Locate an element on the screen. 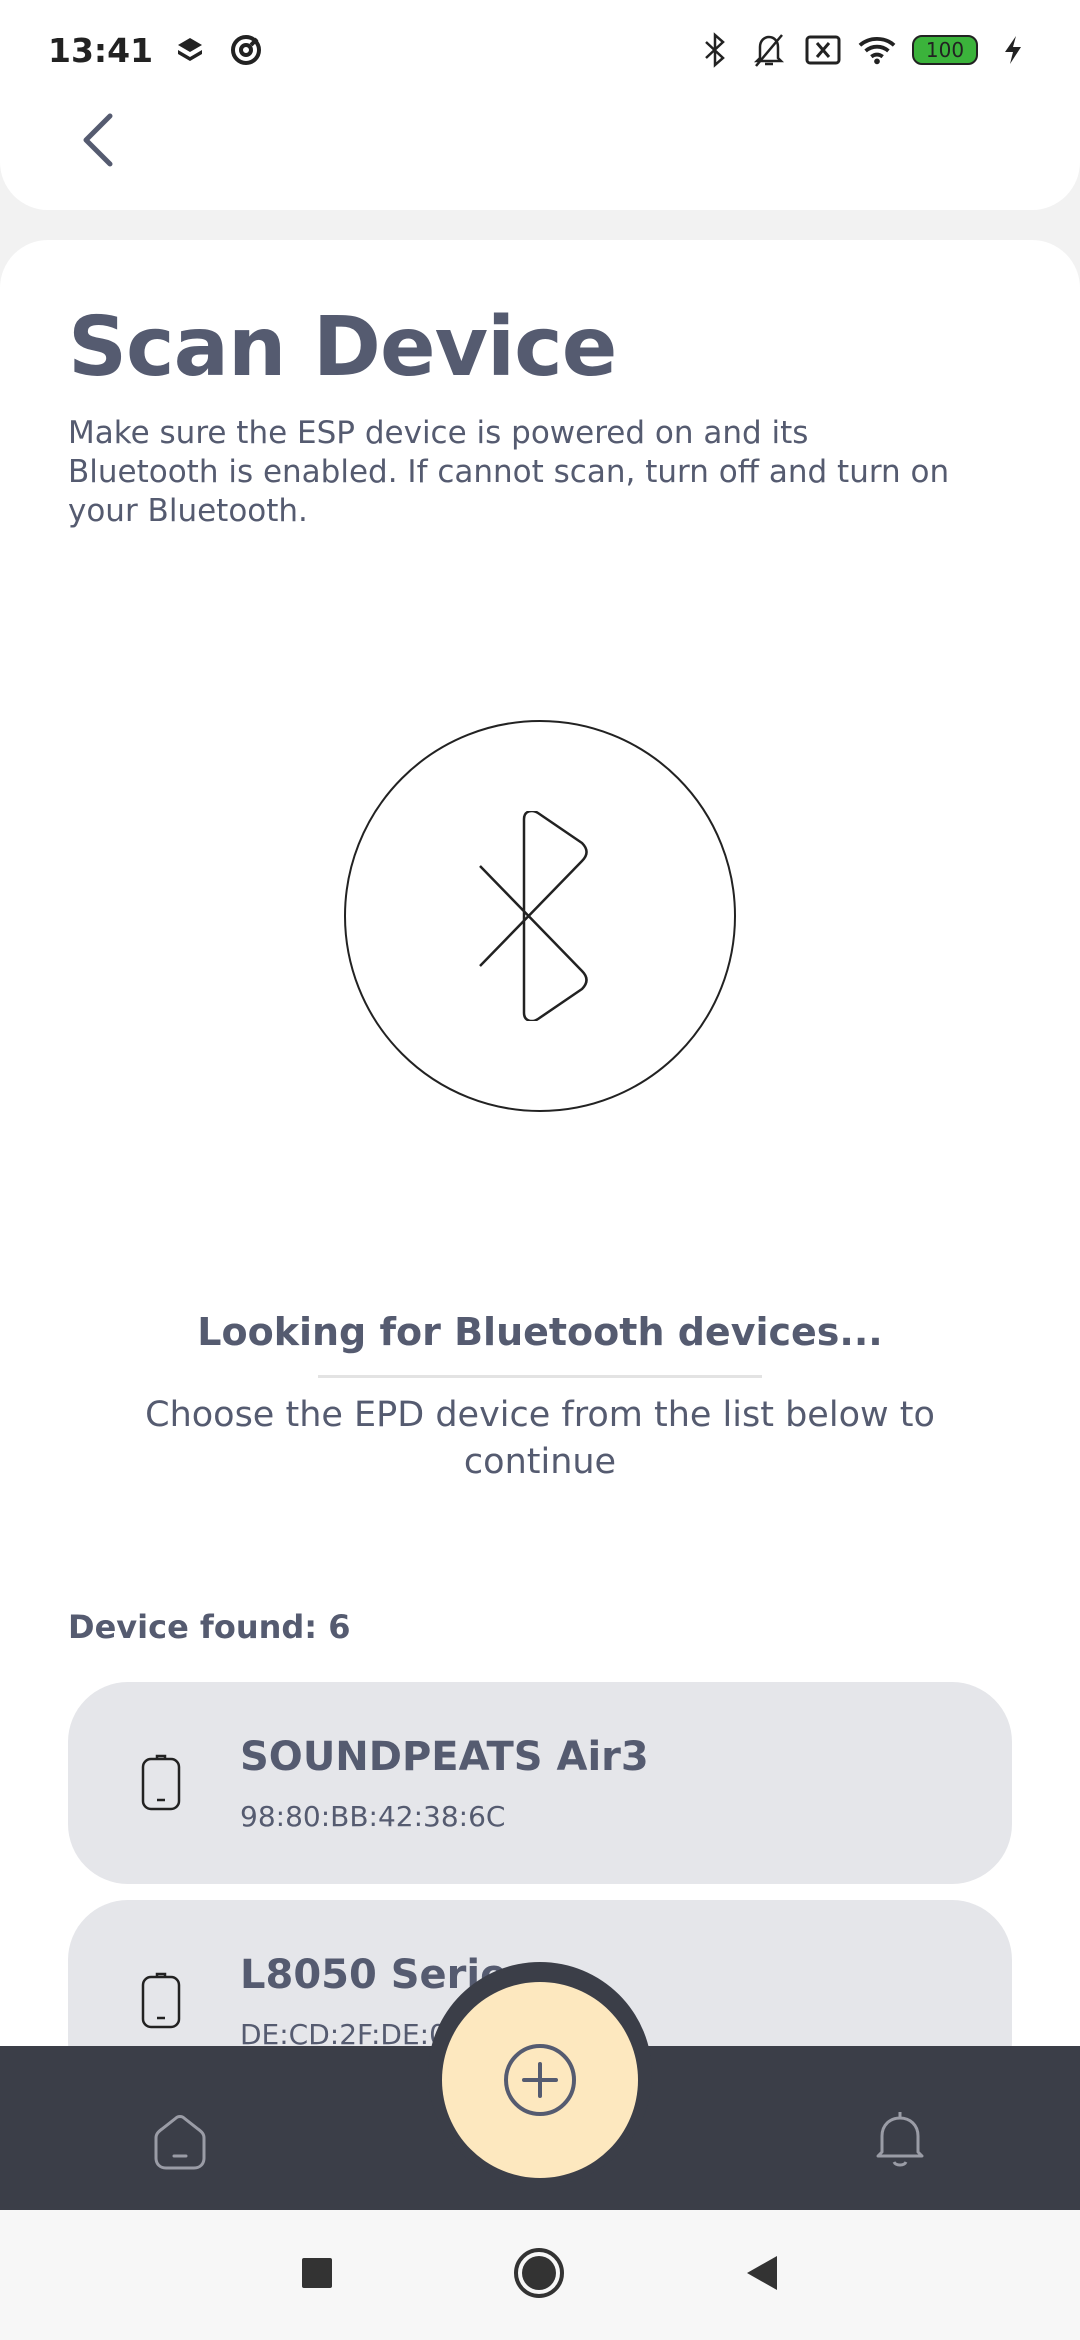 The image size is (1080, 2340). layers-icon is located at coordinates (190, 50).